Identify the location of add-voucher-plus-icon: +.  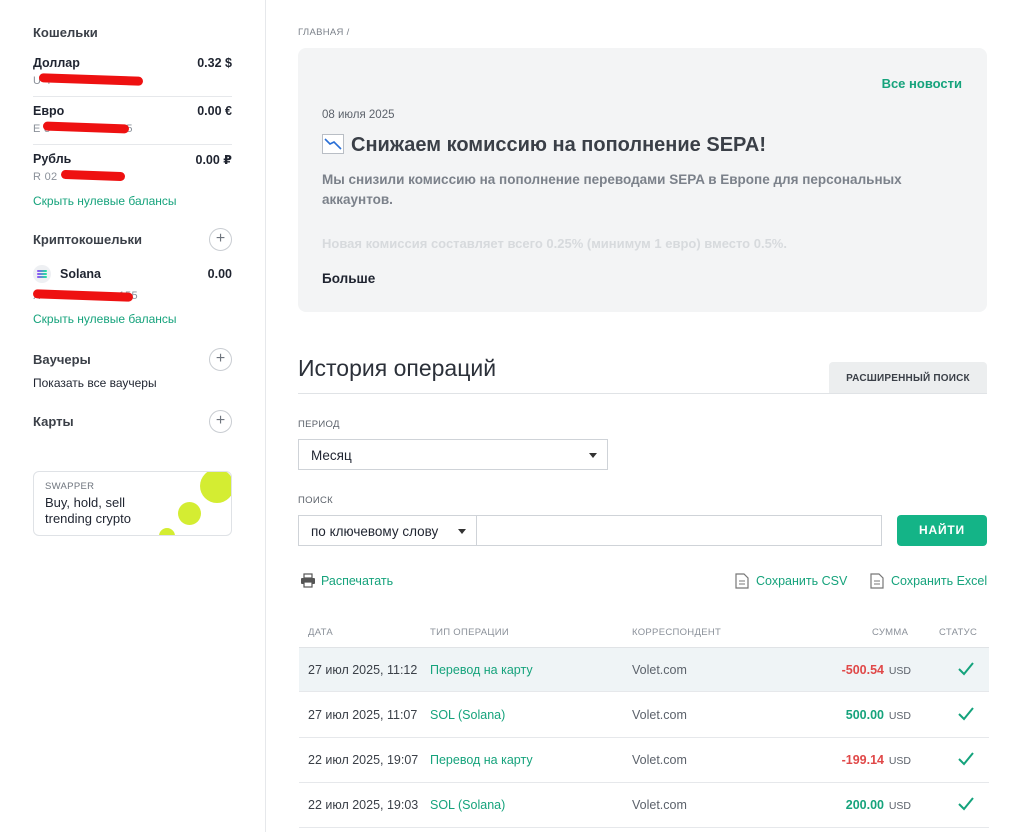
(220, 359).